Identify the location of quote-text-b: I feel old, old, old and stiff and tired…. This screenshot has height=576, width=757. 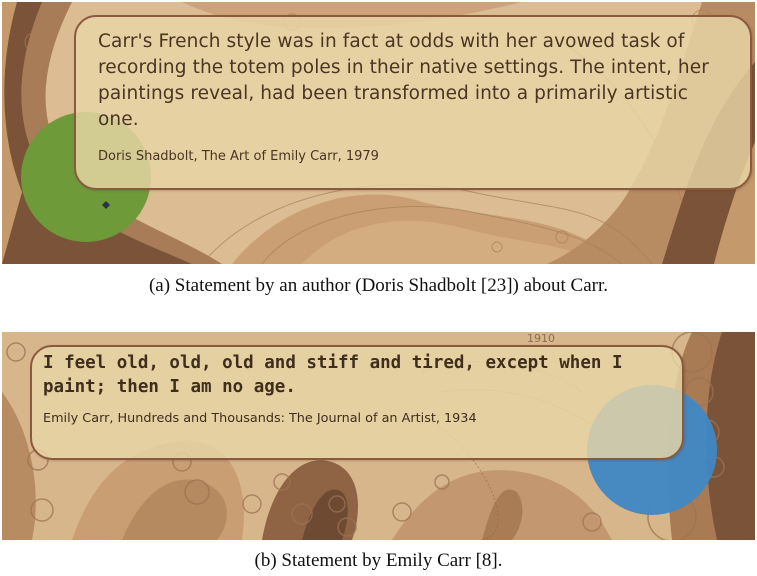
(333, 375).